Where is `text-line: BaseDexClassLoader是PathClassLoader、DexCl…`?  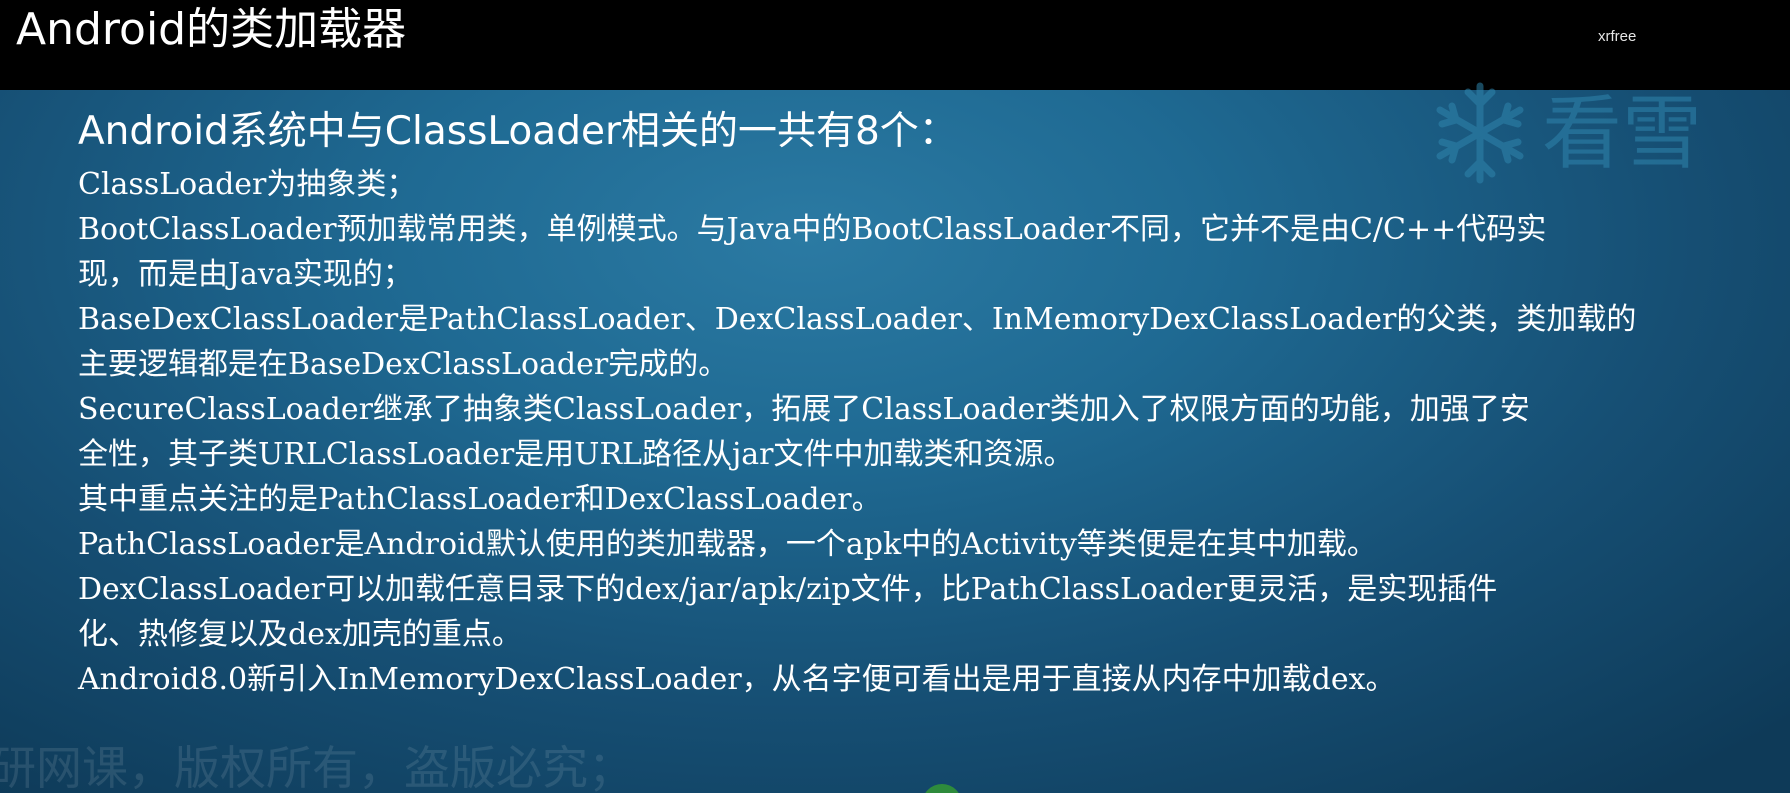
text-line: BaseDexClassLoader是PathClassLoader、DexCl… is located at coordinates (857, 319).